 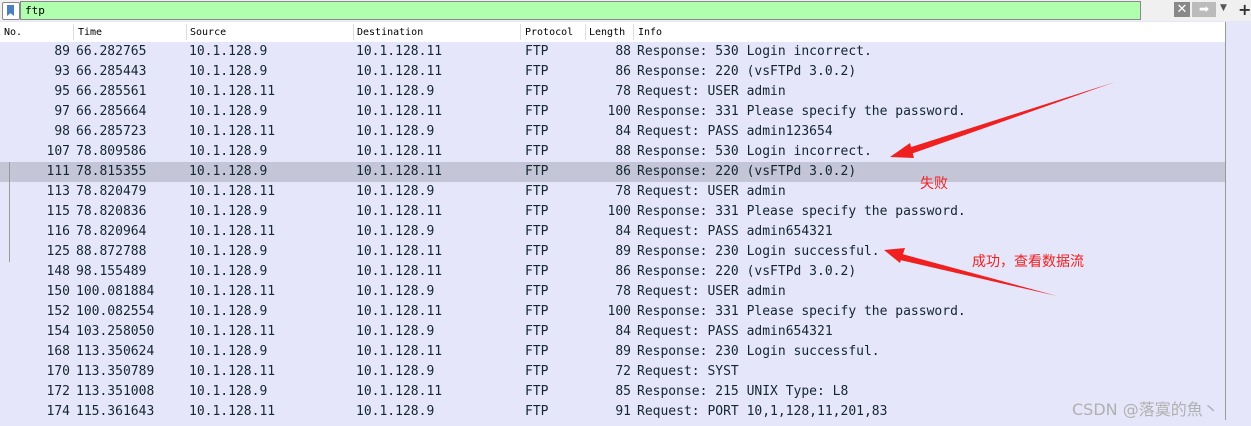 What do you see at coordinates (999, 189) in the screenshot?
I see `annotation-arrows` at bounding box center [999, 189].